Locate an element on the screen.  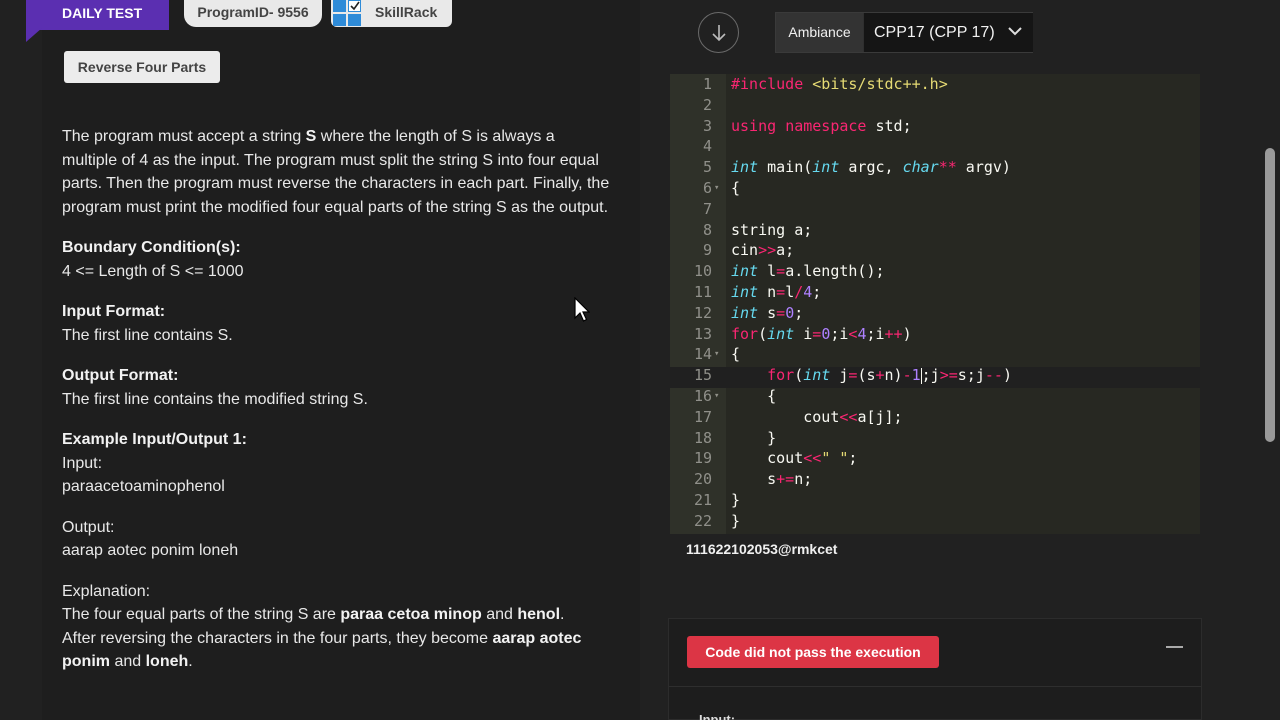
collapse-minus-icon is located at coordinates (1174, 647).